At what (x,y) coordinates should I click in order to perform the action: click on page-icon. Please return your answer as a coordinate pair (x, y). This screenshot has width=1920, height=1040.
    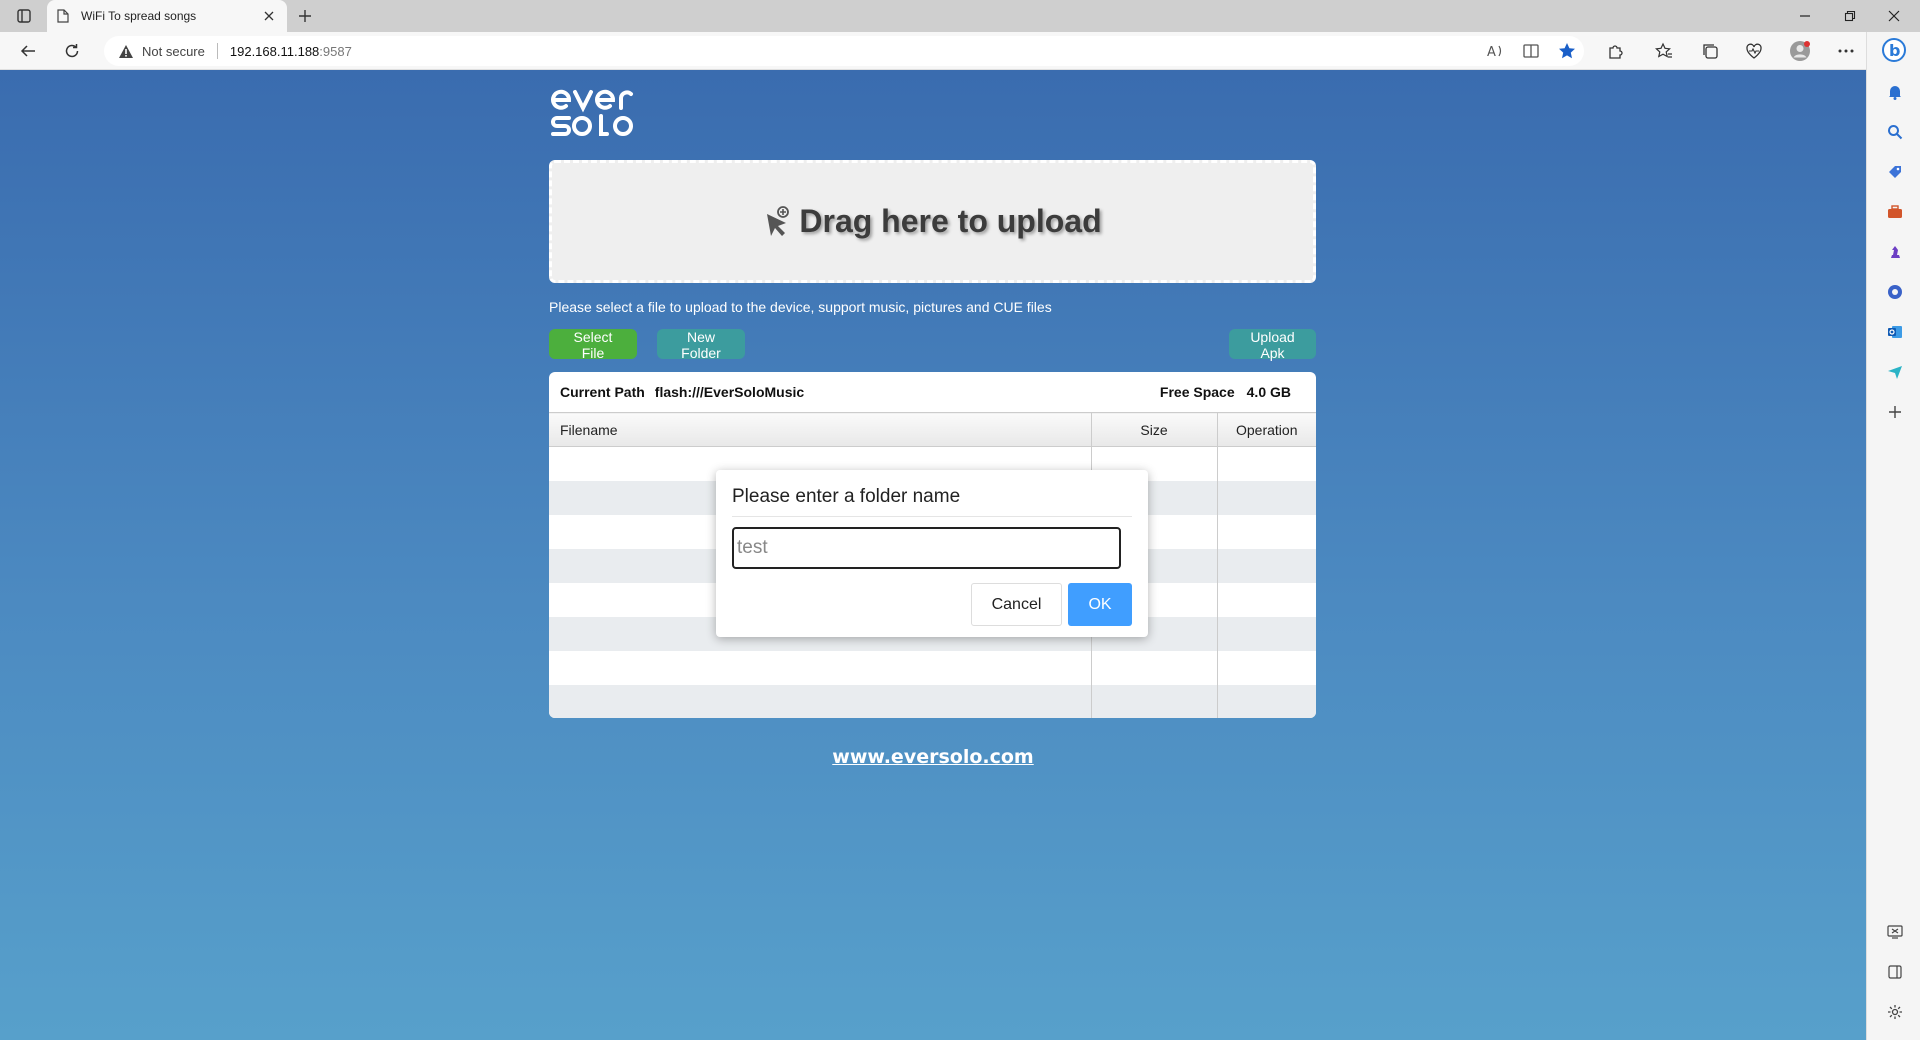
    Looking at the image, I should click on (63, 16).